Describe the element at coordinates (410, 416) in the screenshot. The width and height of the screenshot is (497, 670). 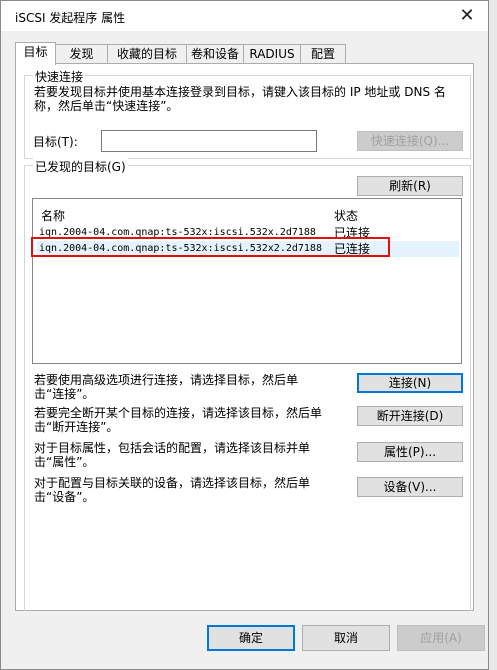
I see `disconnect-button: 断开连接(D)` at that location.